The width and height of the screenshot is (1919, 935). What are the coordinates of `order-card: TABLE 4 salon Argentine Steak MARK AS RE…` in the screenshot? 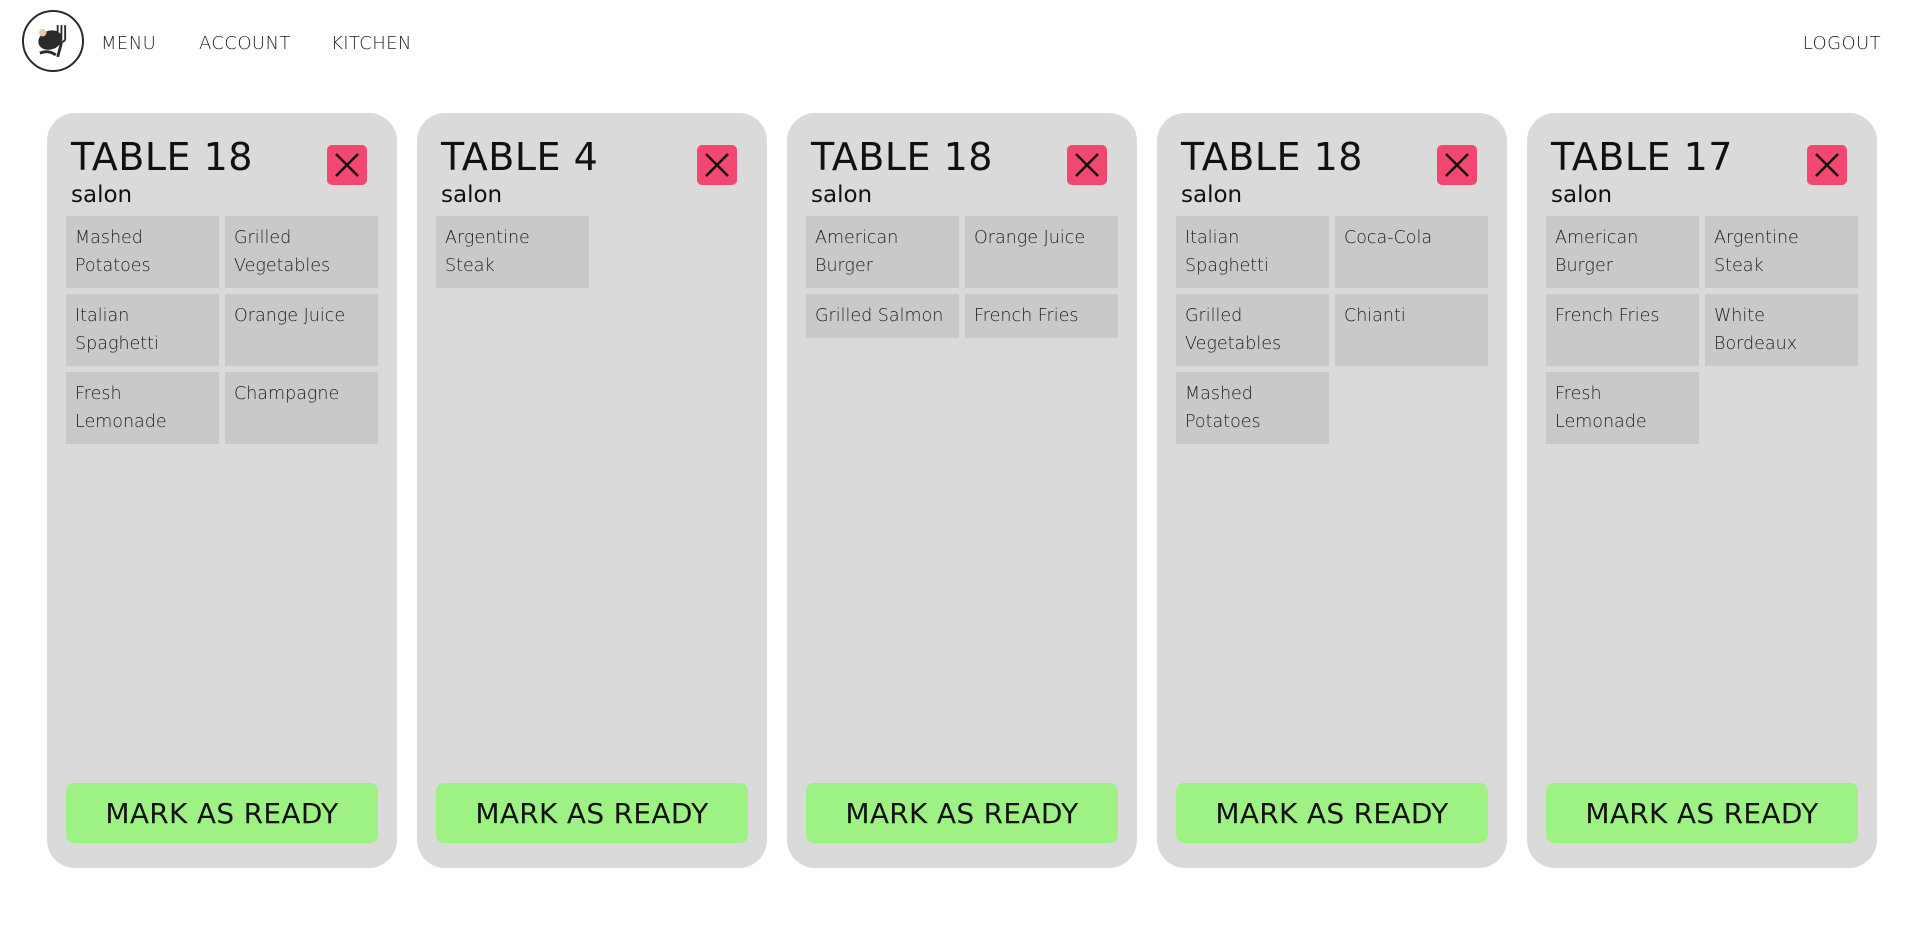 It's located at (592, 490).